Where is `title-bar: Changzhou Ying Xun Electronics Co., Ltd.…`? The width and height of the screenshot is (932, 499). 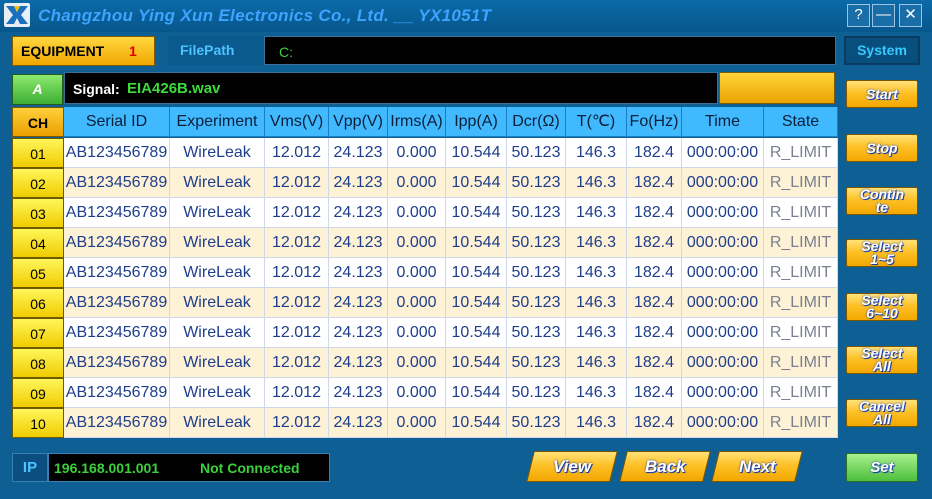 title-bar: Changzhou Ying Xun Electronics Co., Ltd.… is located at coordinates (466, 16).